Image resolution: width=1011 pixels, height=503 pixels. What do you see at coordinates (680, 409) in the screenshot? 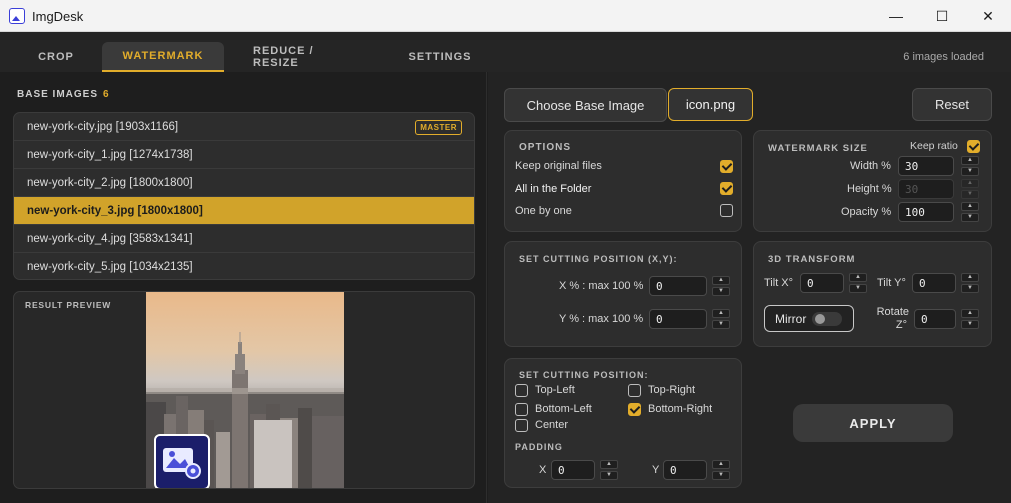
I see `bottom-right-label: Bottom-Right` at bounding box center [680, 409].